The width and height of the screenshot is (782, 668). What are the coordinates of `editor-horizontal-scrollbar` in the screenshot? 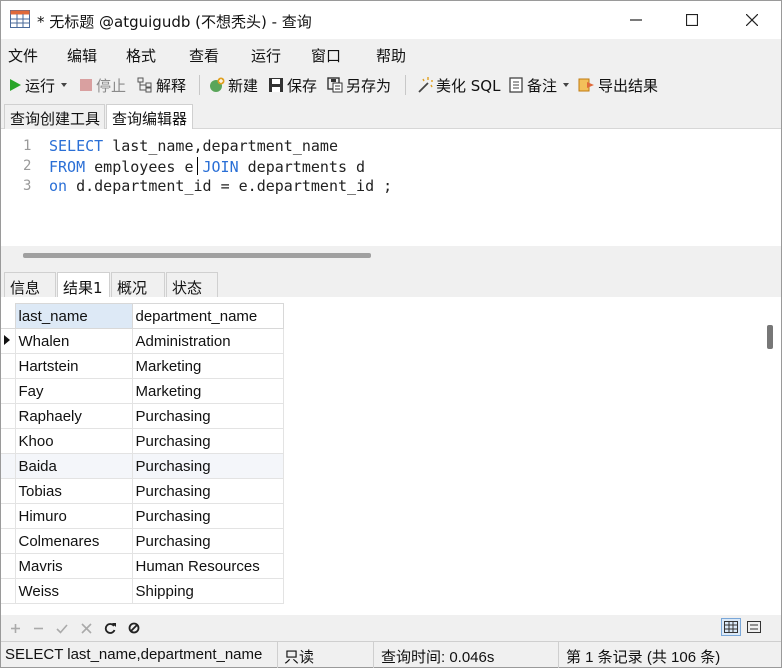 It's located at (391, 257).